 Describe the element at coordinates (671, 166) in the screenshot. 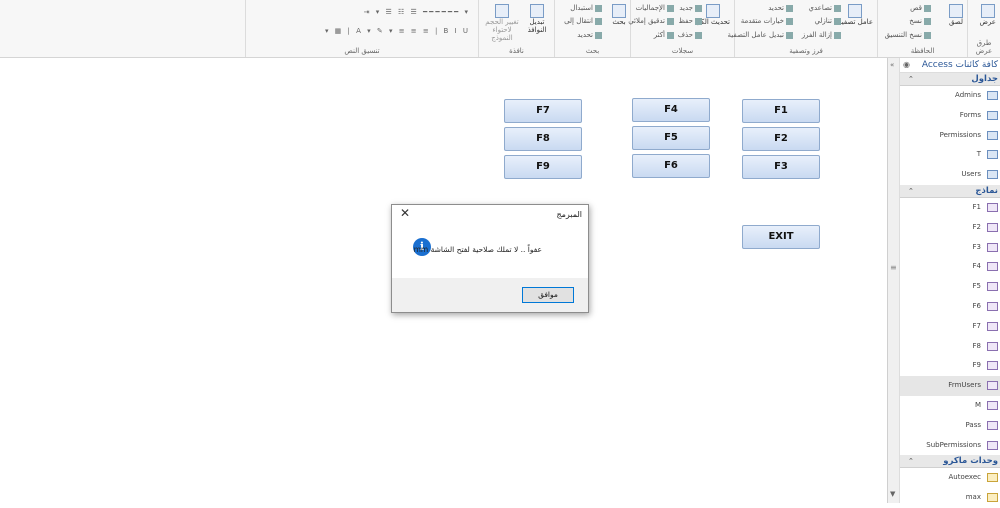

I see `f6-button: F6` at that location.